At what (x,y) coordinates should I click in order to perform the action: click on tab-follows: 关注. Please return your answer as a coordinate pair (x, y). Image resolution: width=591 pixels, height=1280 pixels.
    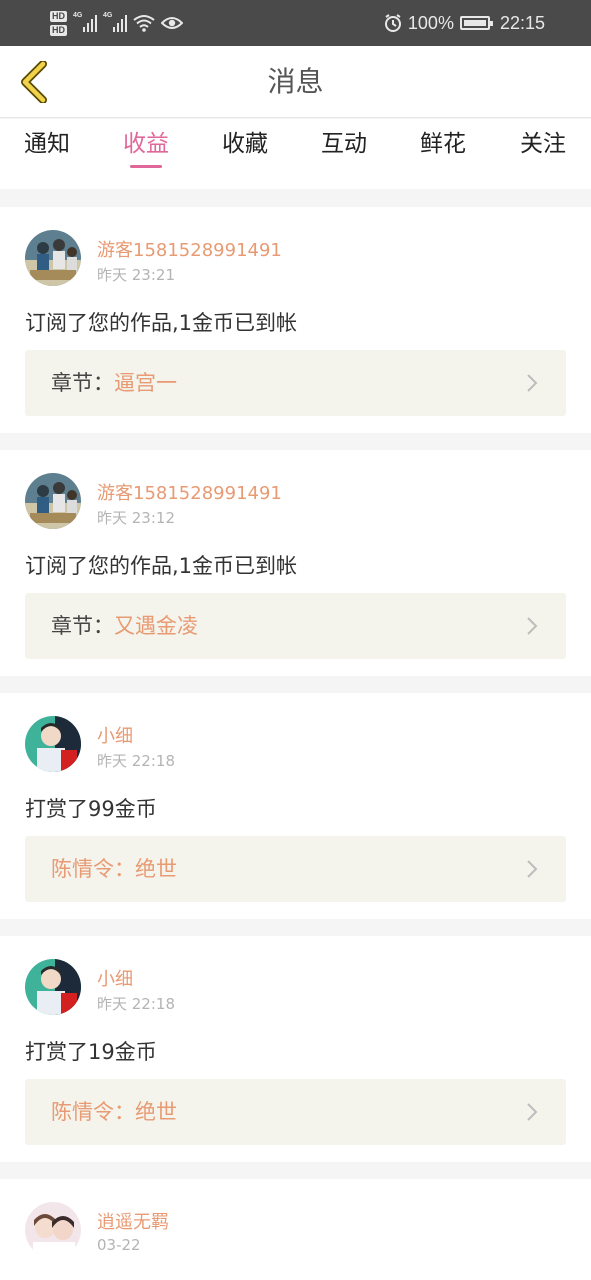
    Looking at the image, I should click on (543, 154).